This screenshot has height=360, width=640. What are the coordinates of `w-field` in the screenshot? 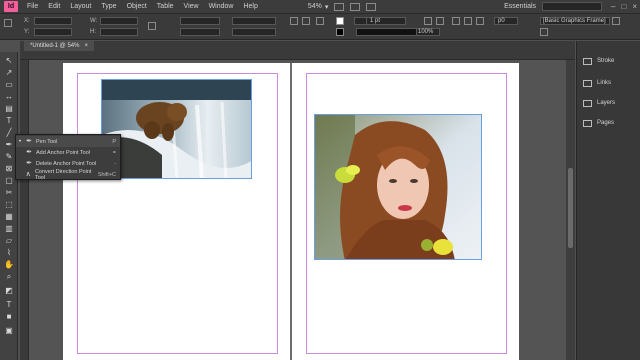 It's located at (119, 21).